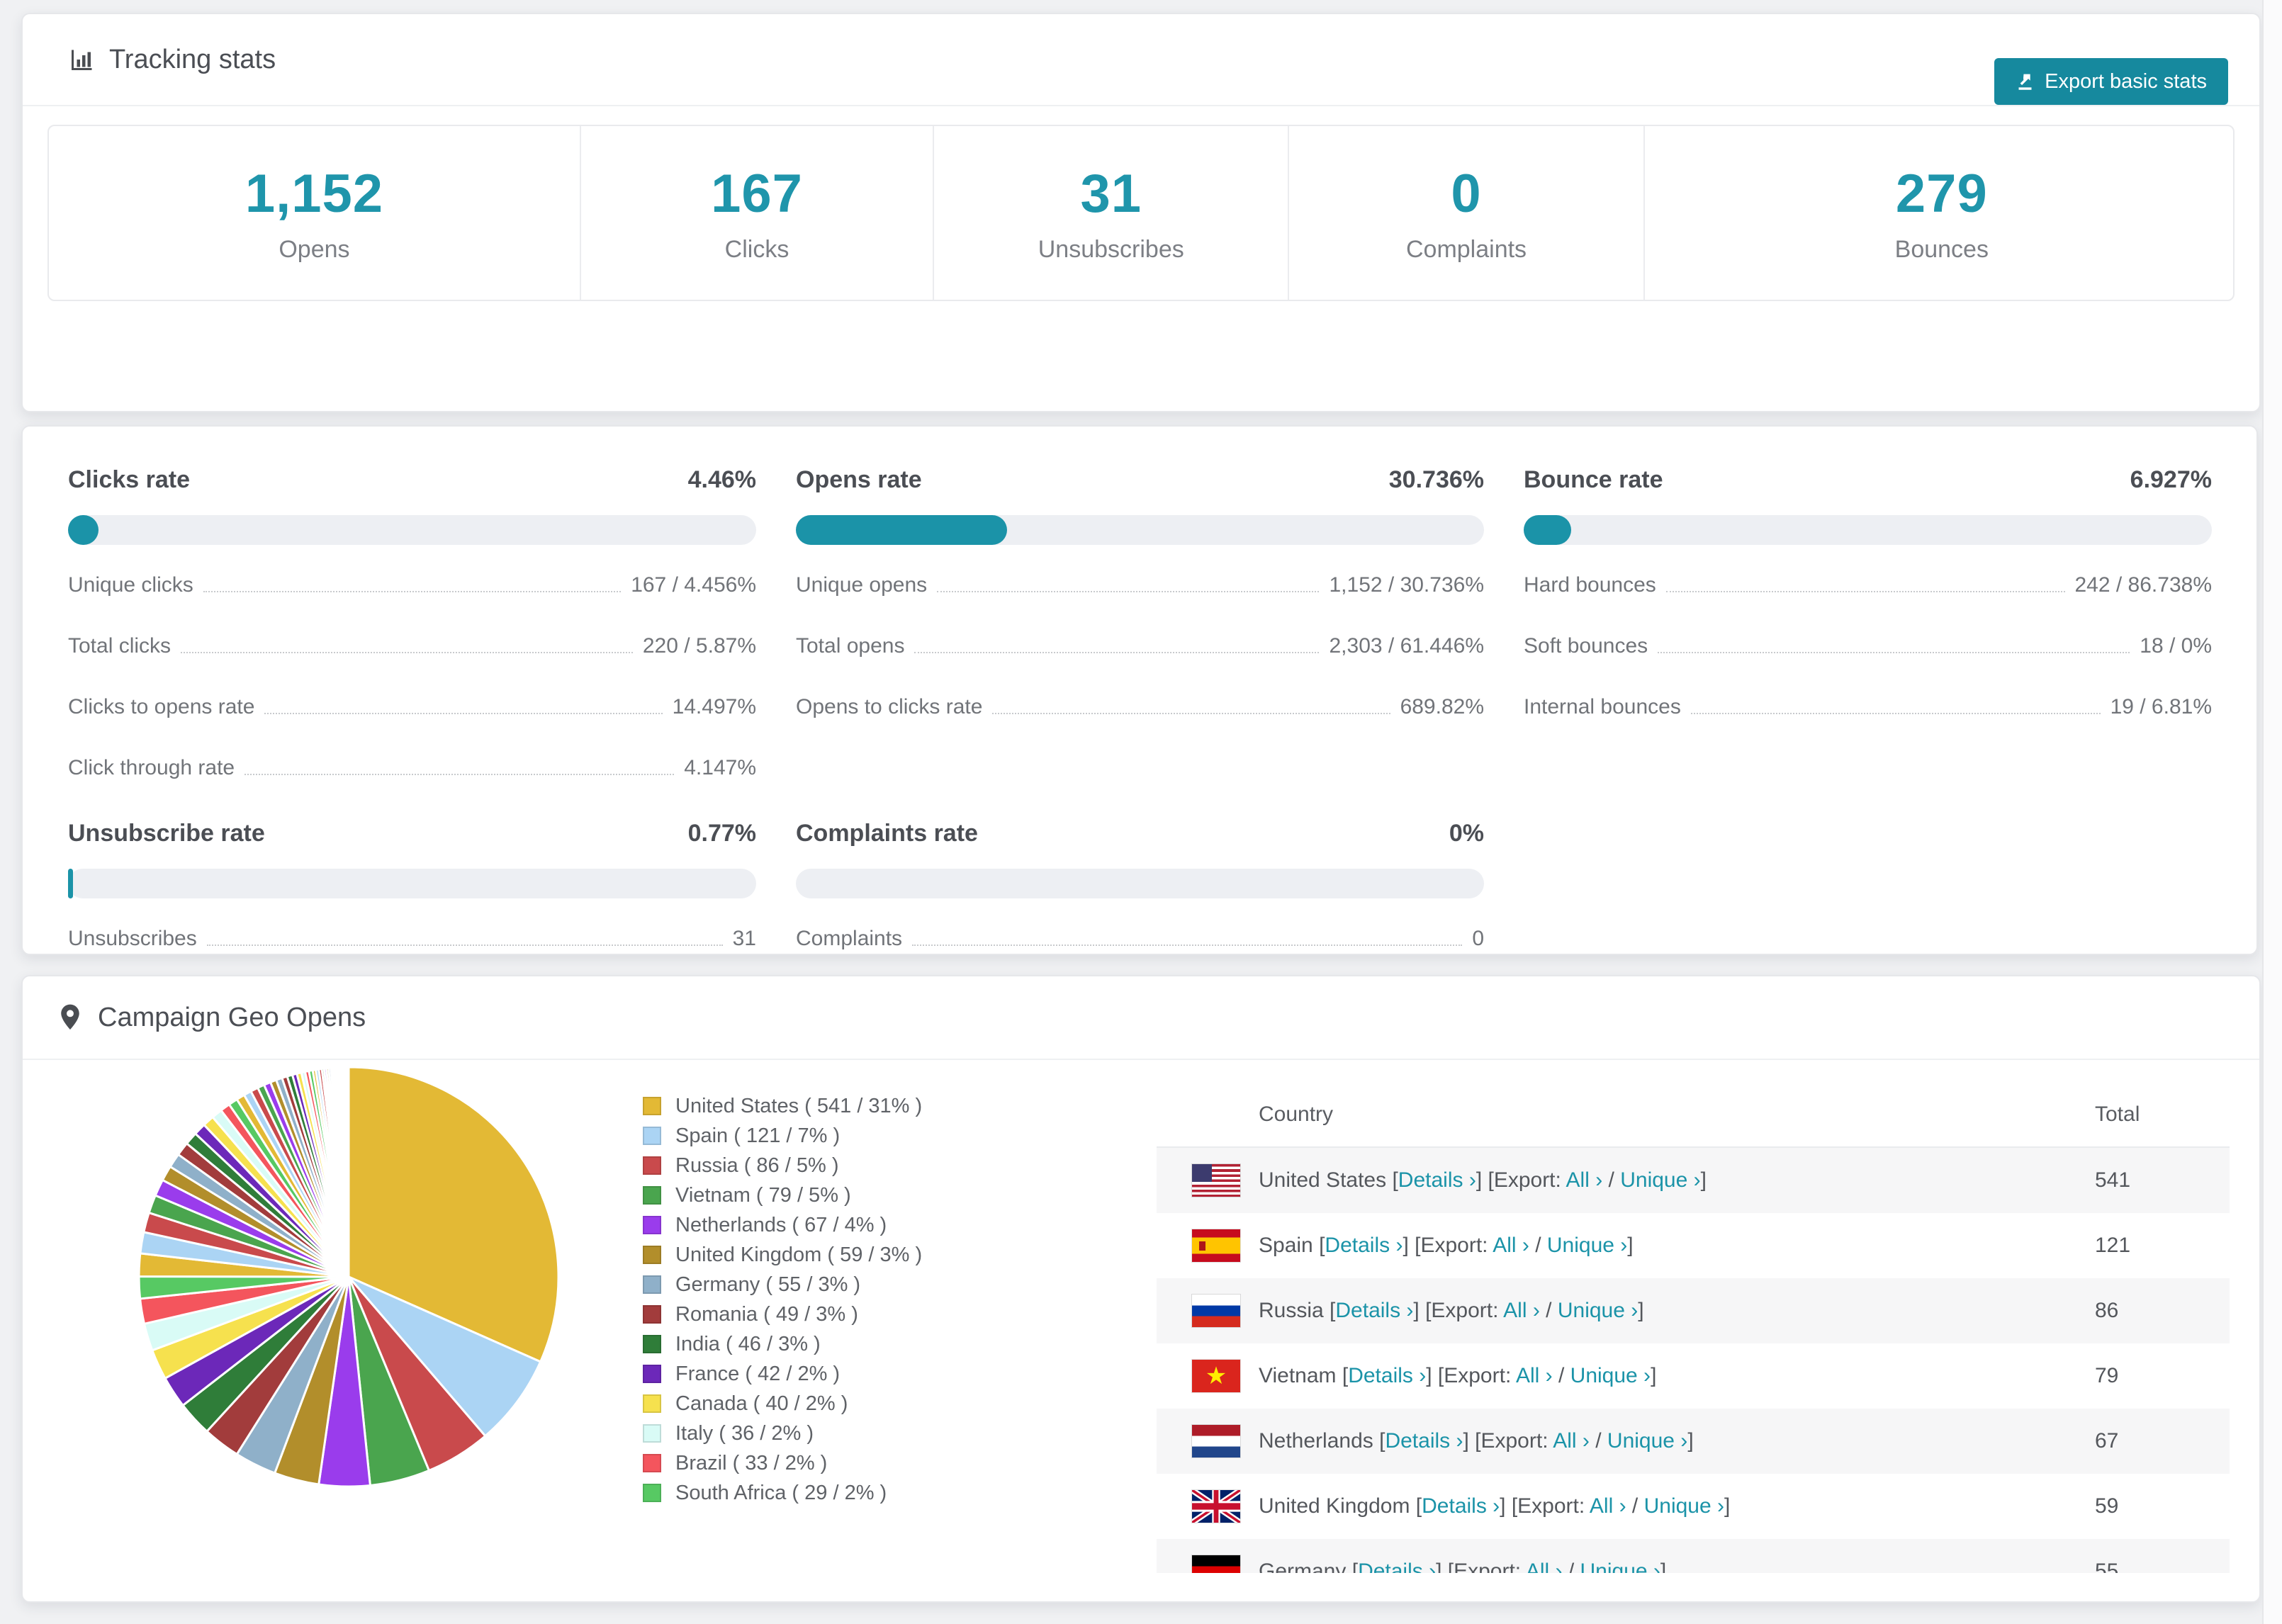  I want to click on legend-item: Spain ( 121 / 7% ), so click(782, 1136).